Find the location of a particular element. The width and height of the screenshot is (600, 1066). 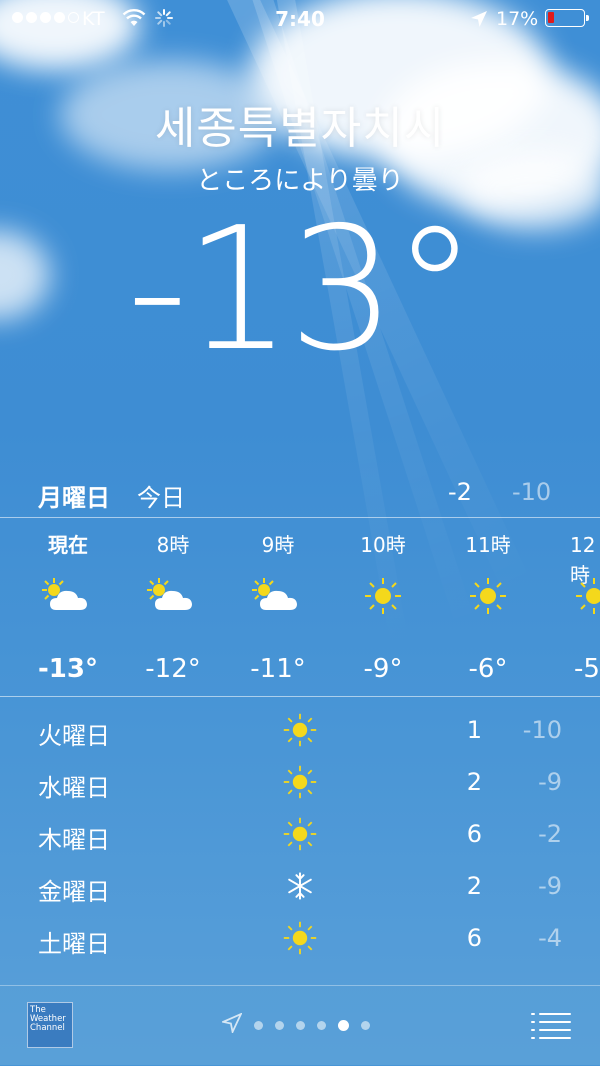

hour-temp: -9° is located at coordinates (383, 669).